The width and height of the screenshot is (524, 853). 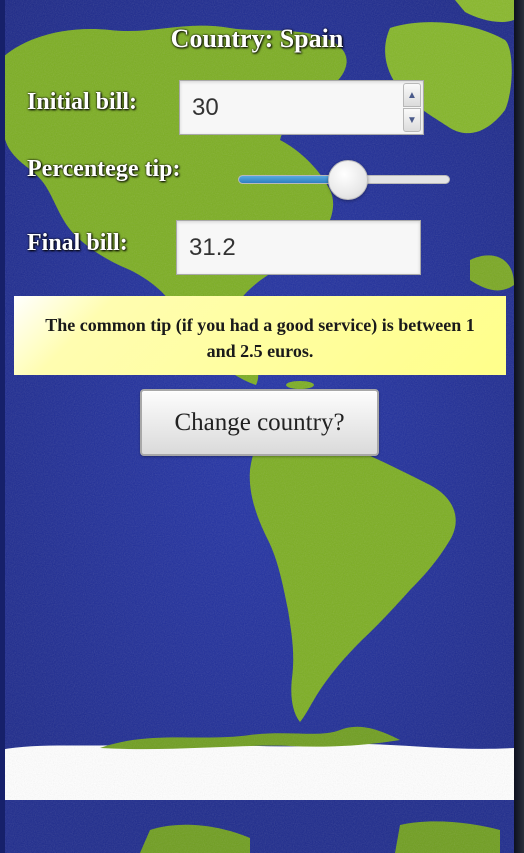 What do you see at coordinates (348, 180) in the screenshot?
I see `slider-thumb` at bounding box center [348, 180].